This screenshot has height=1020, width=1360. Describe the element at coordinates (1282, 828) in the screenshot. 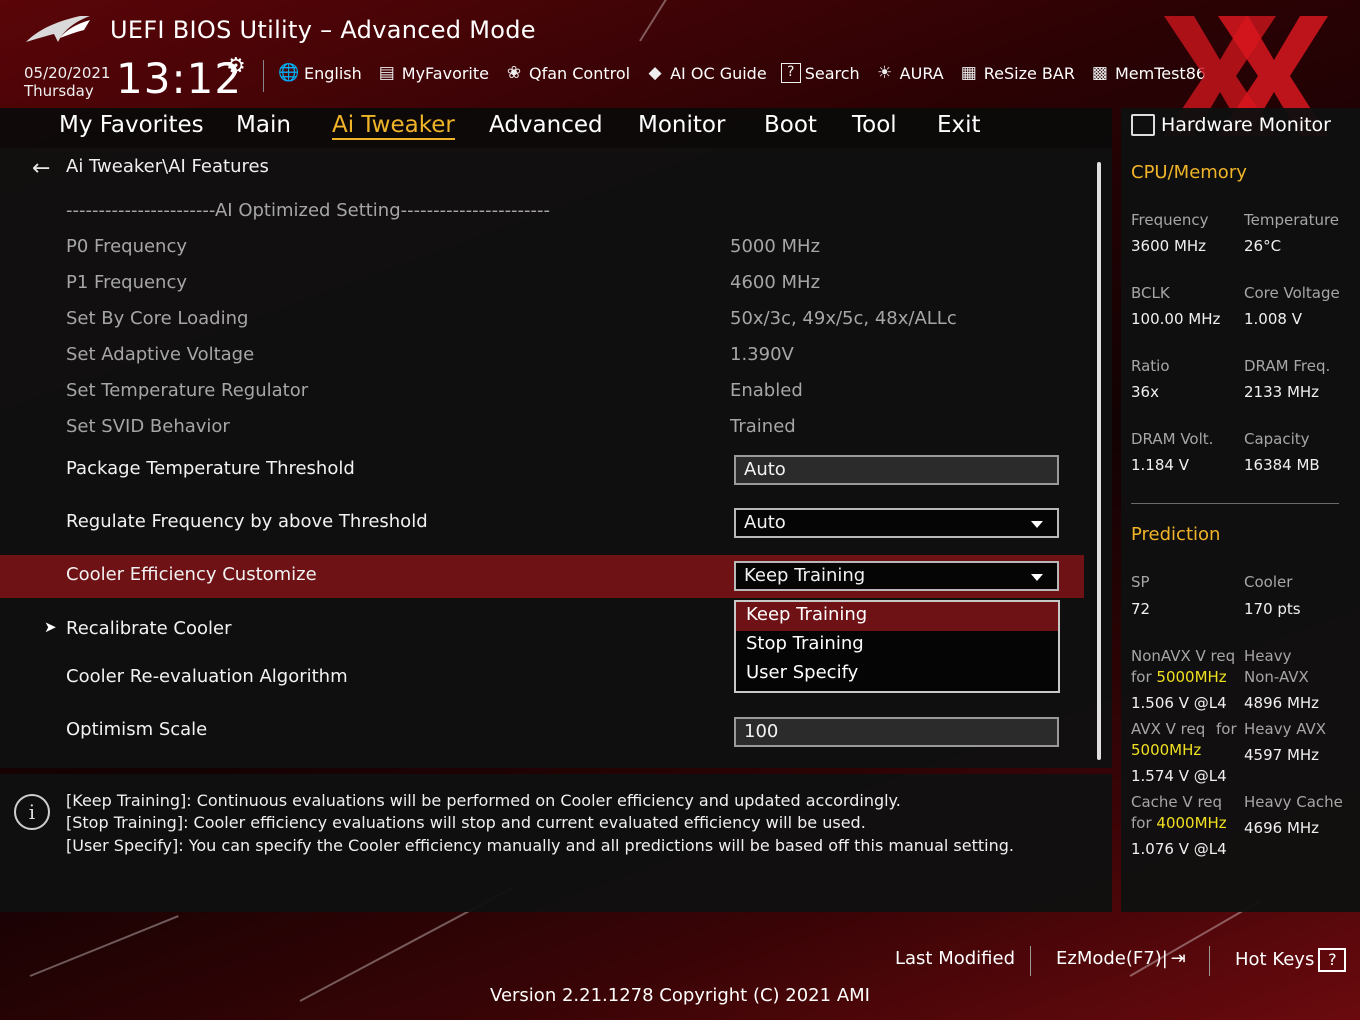

I see `heavy-cache-value: 4696 MHz` at that location.